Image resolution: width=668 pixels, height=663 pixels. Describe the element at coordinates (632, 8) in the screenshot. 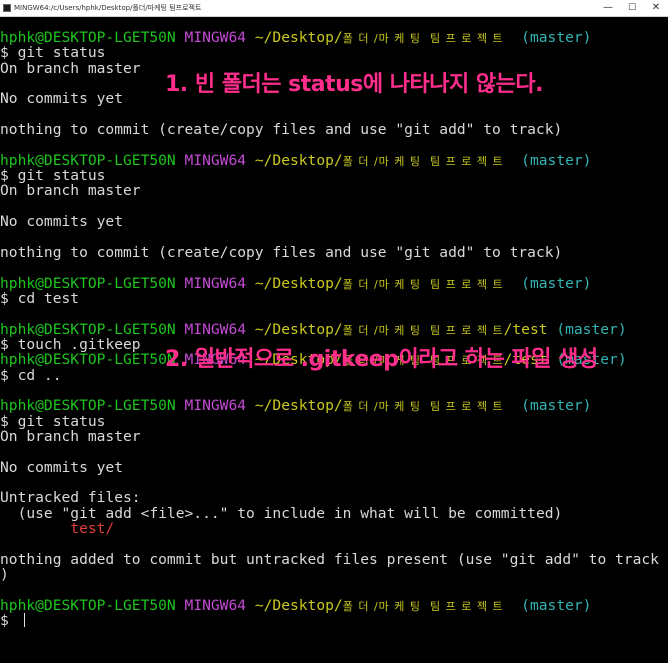

I see `maximize-icon: ☐` at that location.